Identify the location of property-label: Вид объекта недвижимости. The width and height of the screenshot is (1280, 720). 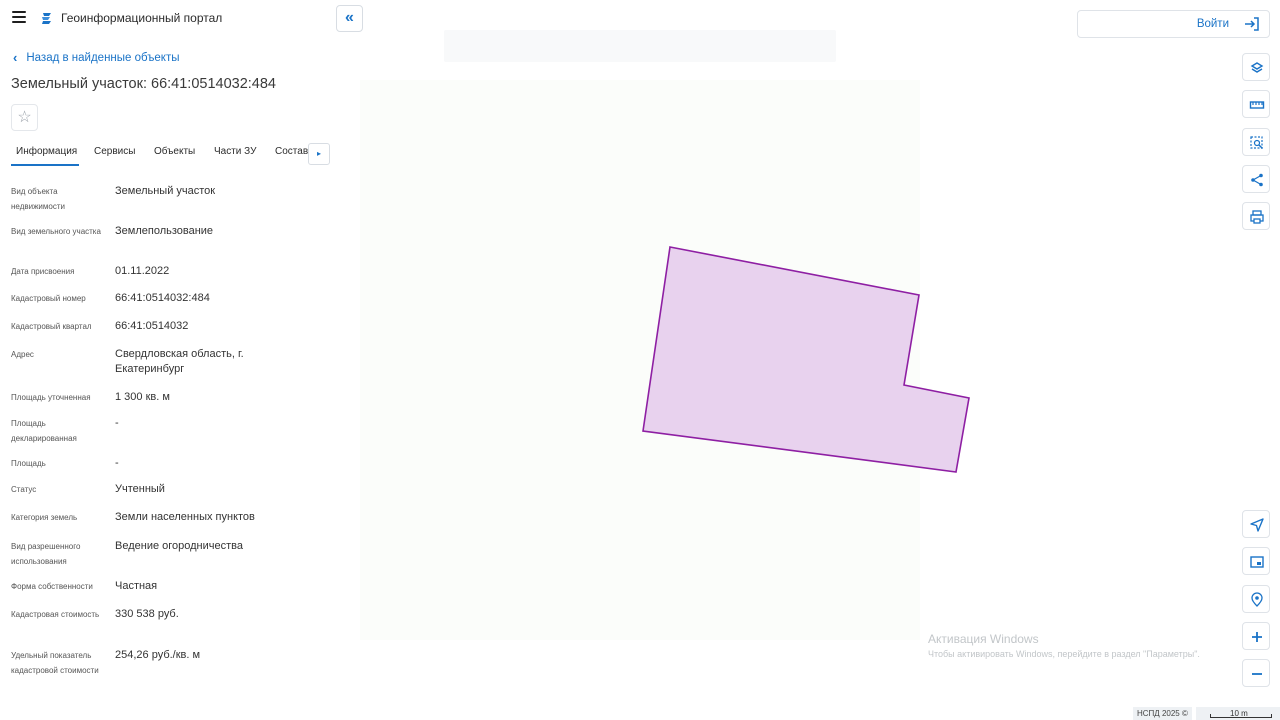
(38, 199).